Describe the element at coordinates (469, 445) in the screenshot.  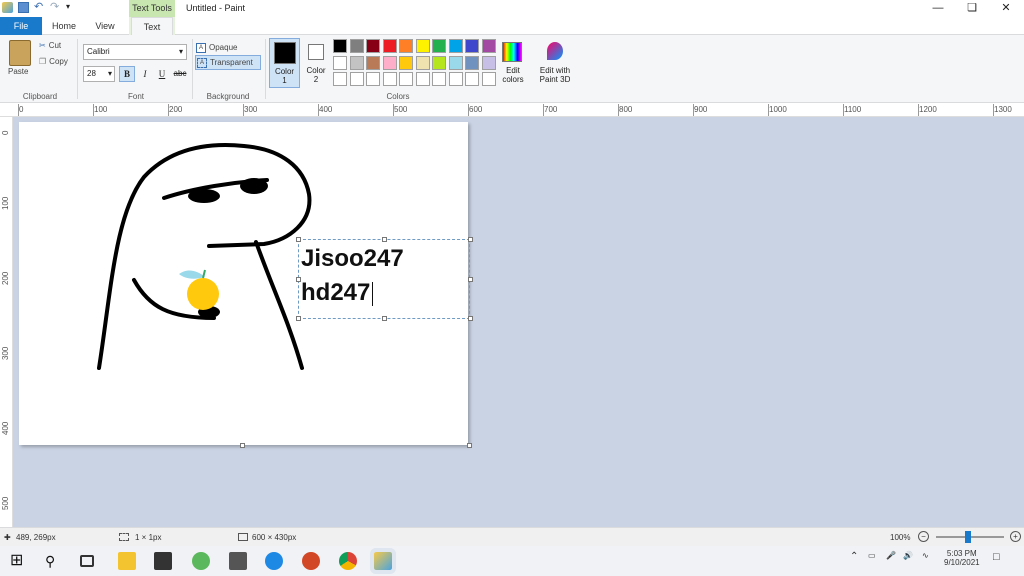
I see `canvas-resize-handle-corner` at that location.